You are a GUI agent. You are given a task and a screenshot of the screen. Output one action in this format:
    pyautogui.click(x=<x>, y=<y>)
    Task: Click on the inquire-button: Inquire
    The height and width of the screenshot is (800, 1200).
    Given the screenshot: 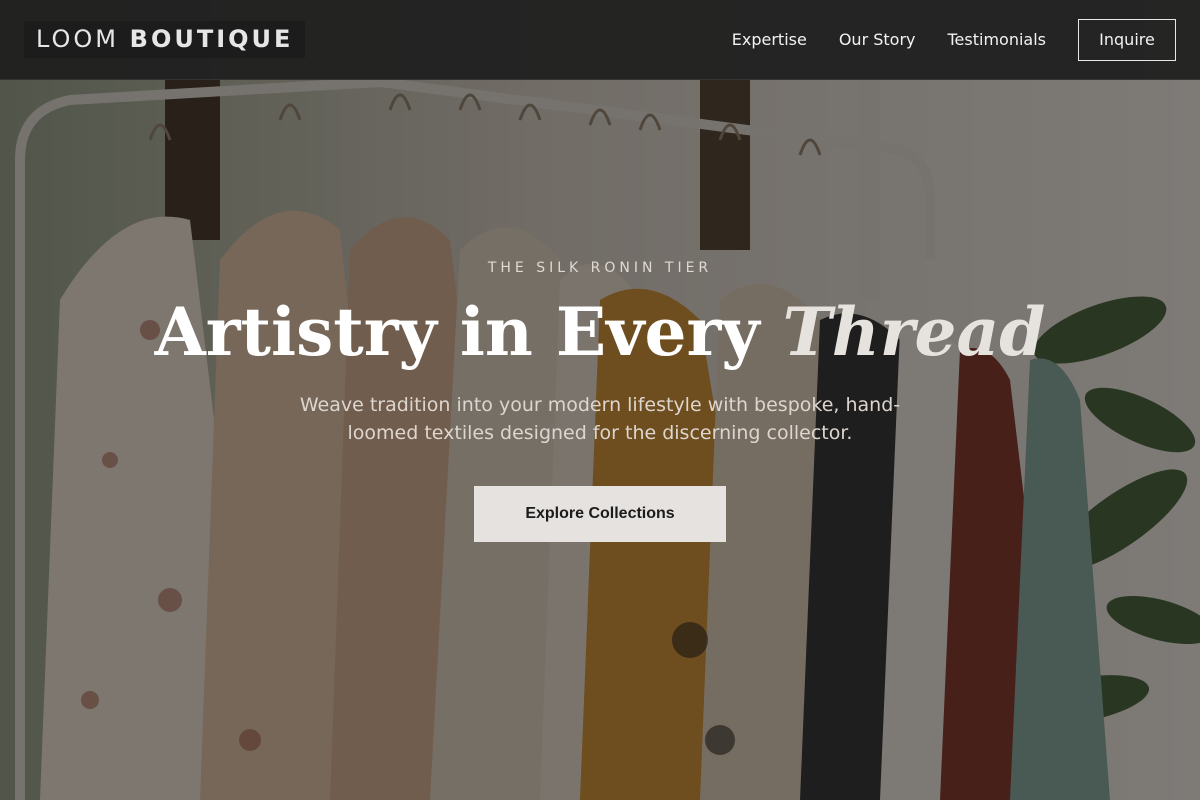 What is the action you would take?
    pyautogui.click(x=1127, y=39)
    